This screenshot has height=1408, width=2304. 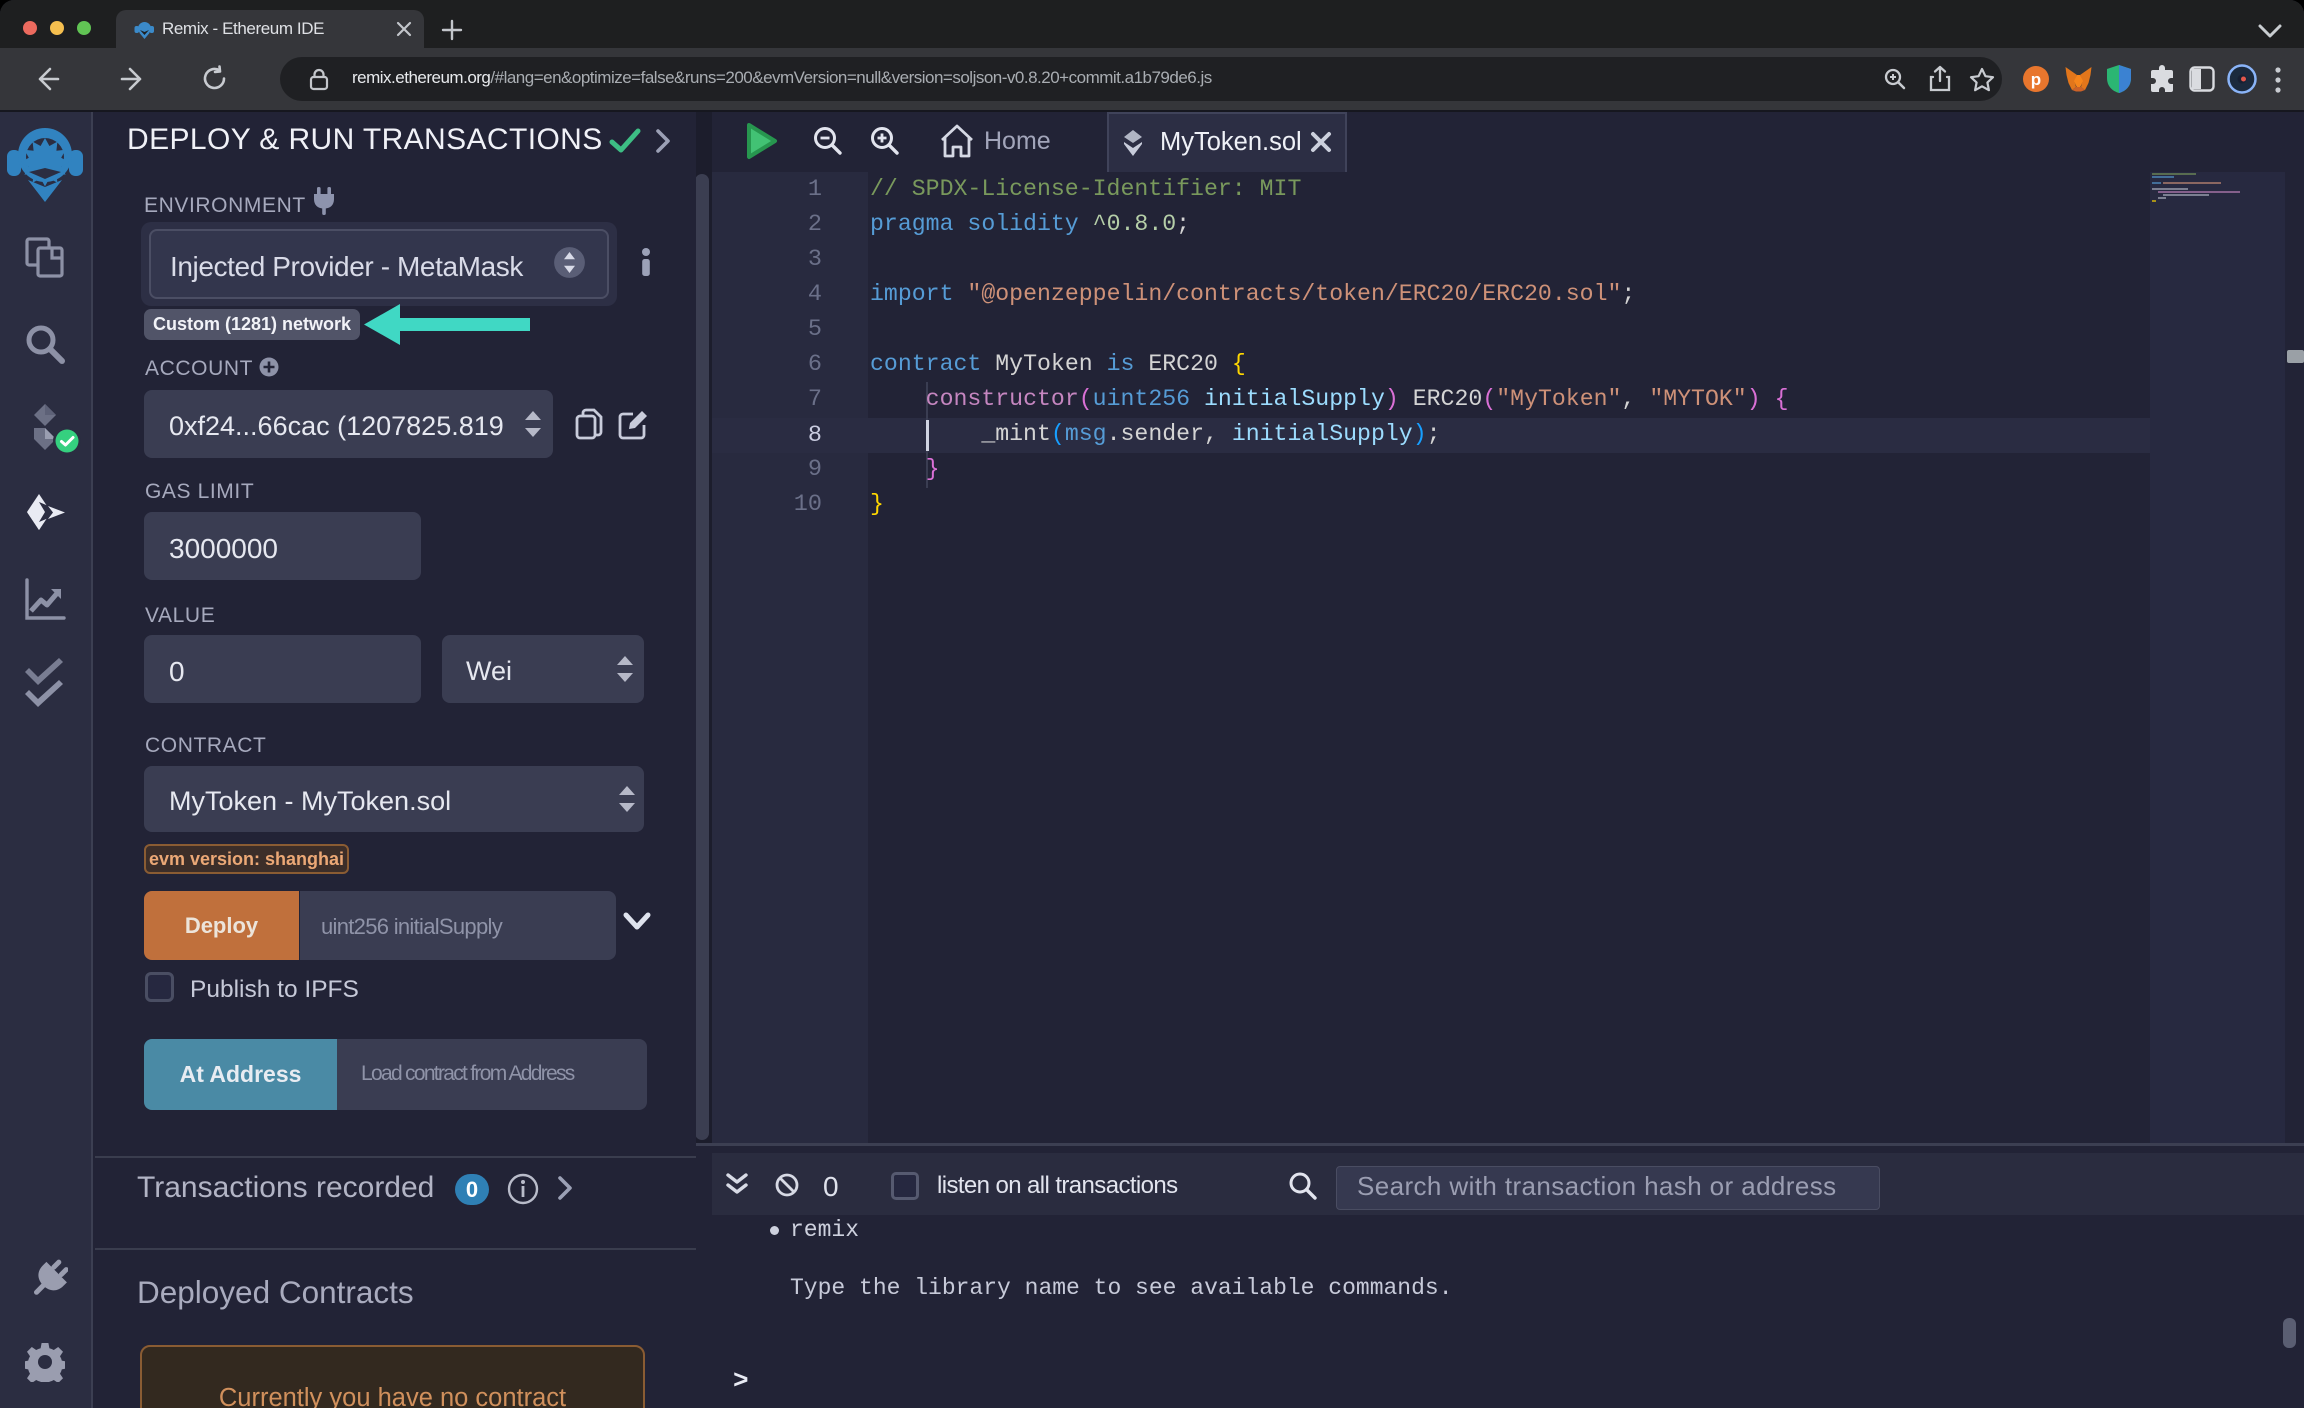 I want to click on svg-text: p, so click(x=2036, y=79).